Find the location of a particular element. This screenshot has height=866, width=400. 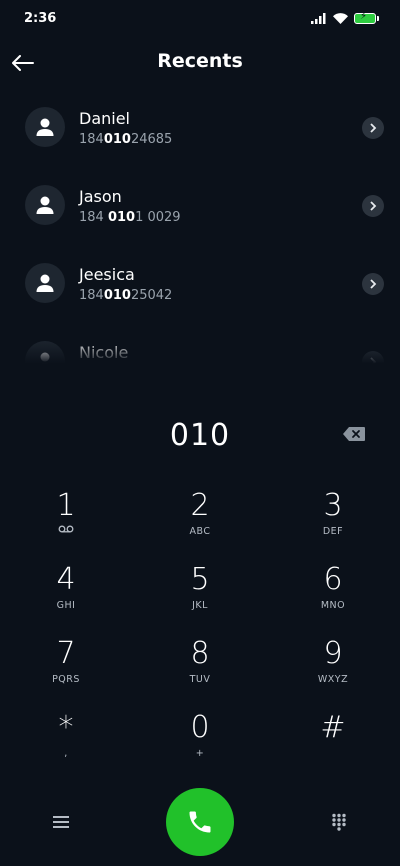

wifi-icon is located at coordinates (340, 18).